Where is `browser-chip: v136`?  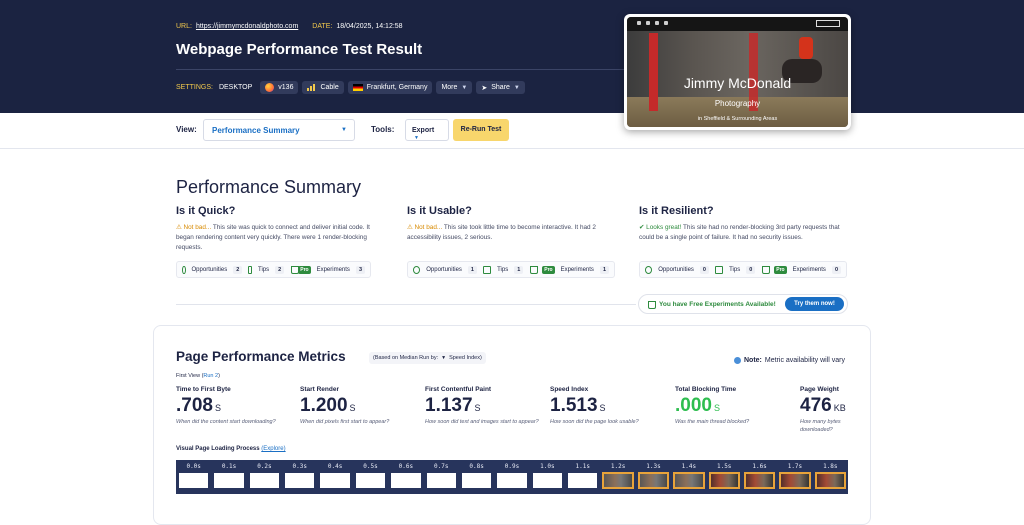 browser-chip: v136 is located at coordinates (279, 87).